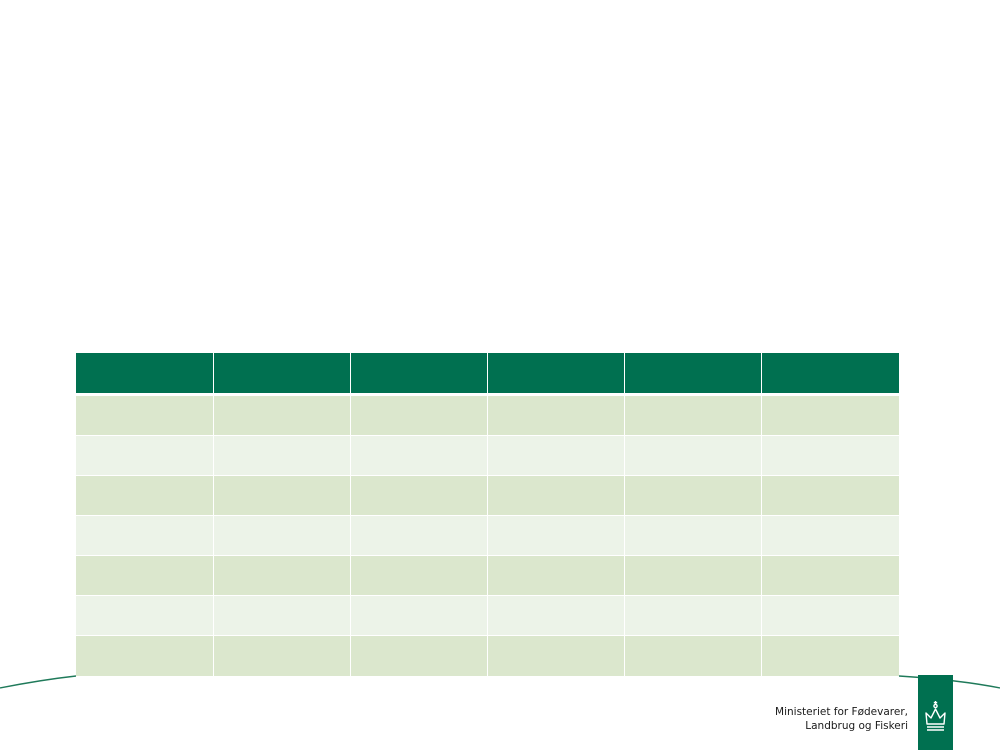 The height and width of the screenshot is (750, 1000). Describe the element at coordinates (500, 682) in the screenshot. I see `footer-divider-curve` at that location.